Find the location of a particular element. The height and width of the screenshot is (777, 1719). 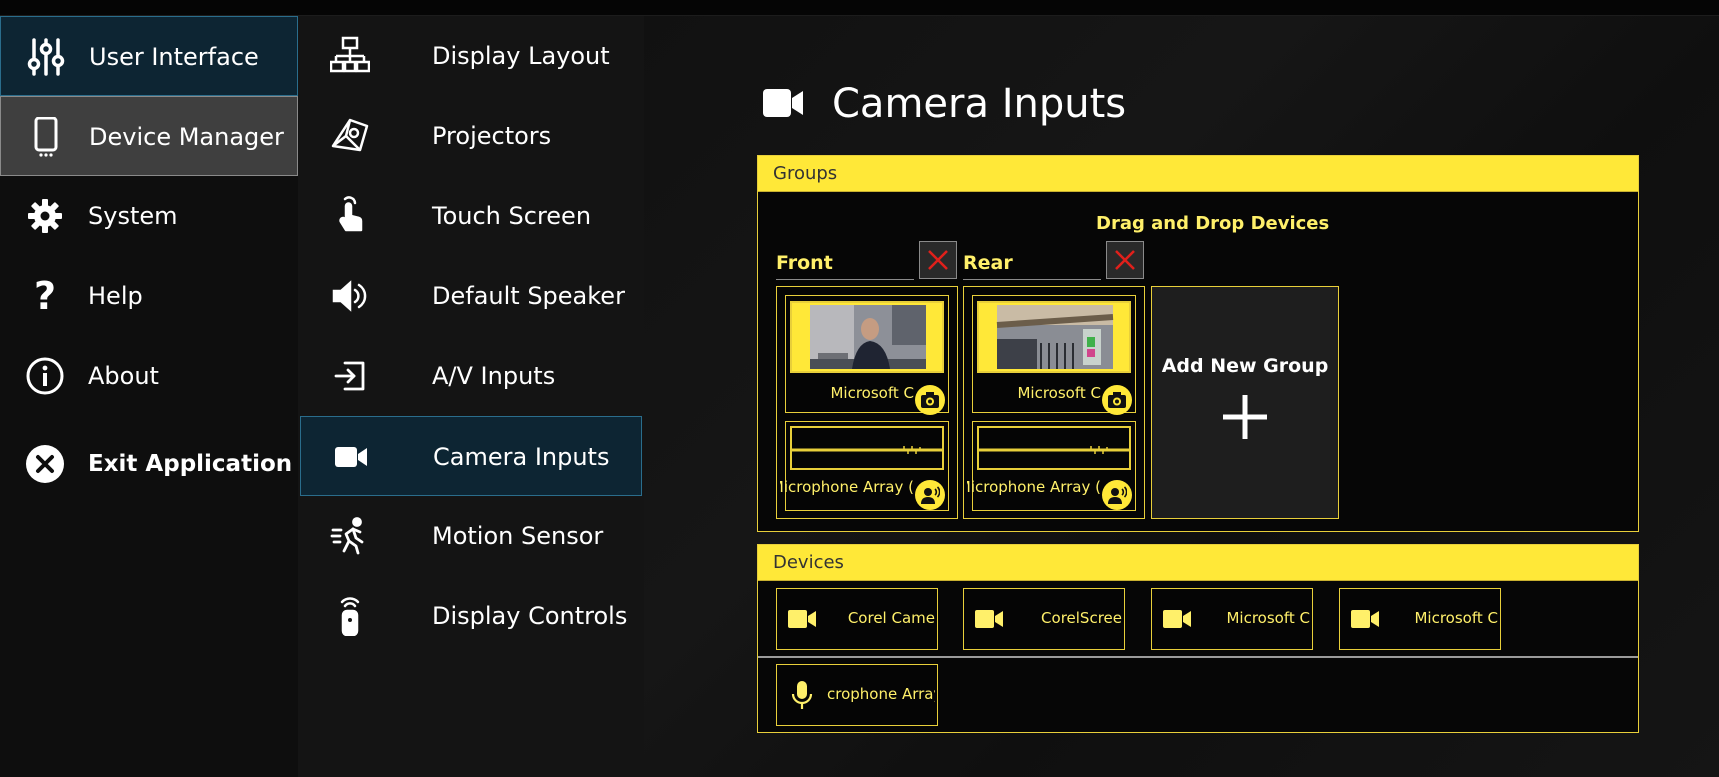

subnav-item-display-controls: Display Controls is located at coordinates (471, 616).